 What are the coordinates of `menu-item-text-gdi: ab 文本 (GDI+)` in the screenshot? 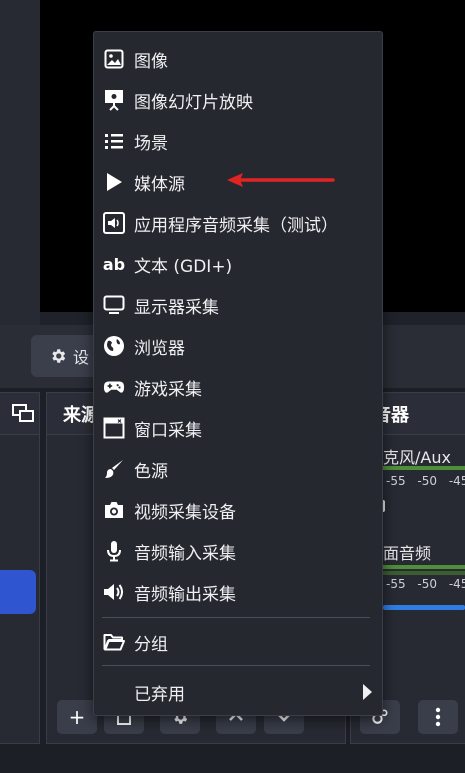 It's located at (238, 264).